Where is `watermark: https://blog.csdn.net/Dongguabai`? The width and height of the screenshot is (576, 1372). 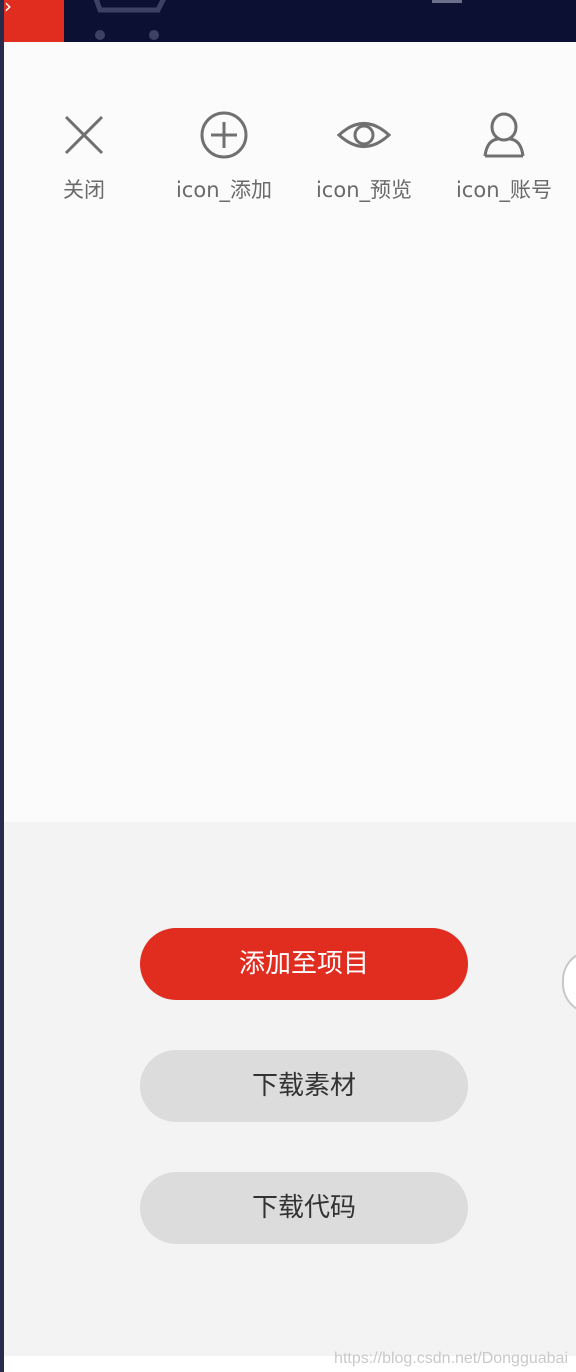
watermark: https://blog.csdn.net/Dongguabai is located at coordinates (451, 1358).